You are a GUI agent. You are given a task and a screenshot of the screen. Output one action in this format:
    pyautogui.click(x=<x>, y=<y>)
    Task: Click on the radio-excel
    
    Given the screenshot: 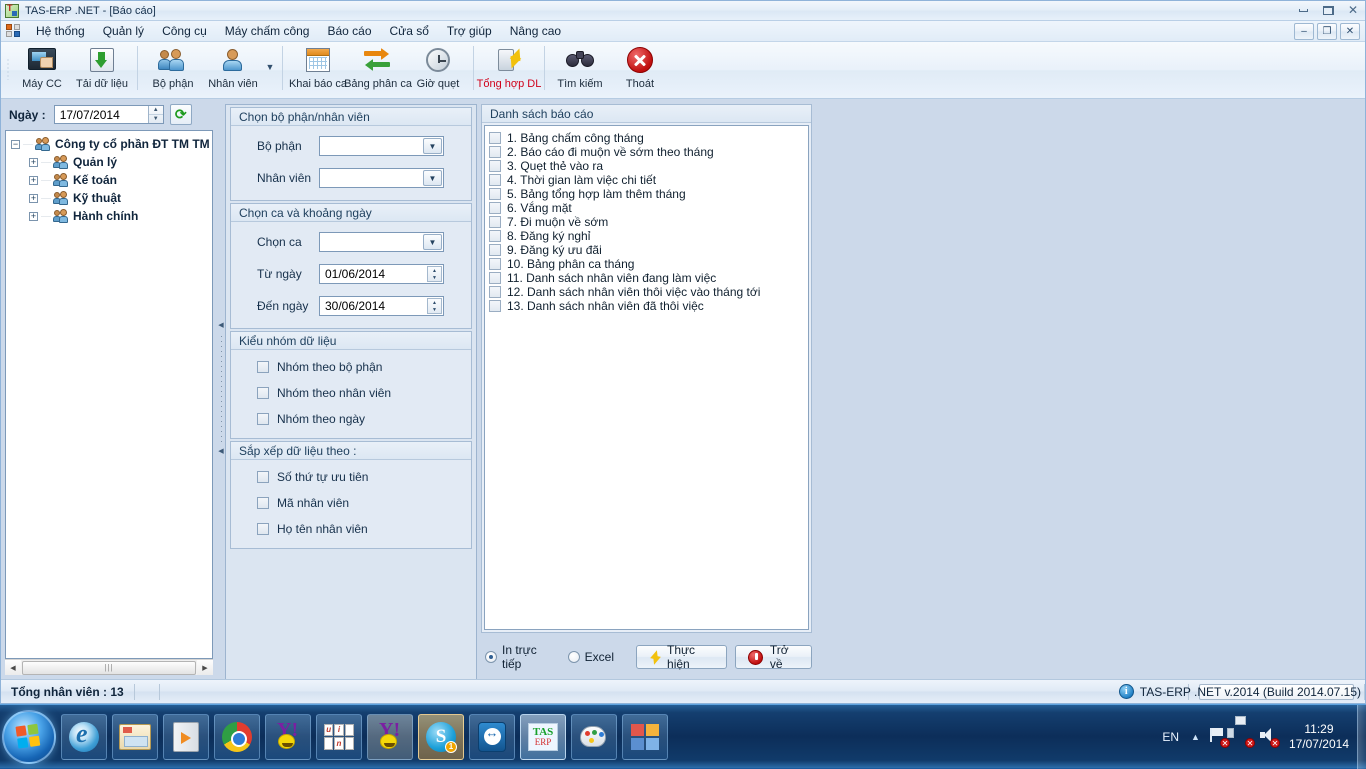 What is the action you would take?
    pyautogui.click(x=573, y=657)
    